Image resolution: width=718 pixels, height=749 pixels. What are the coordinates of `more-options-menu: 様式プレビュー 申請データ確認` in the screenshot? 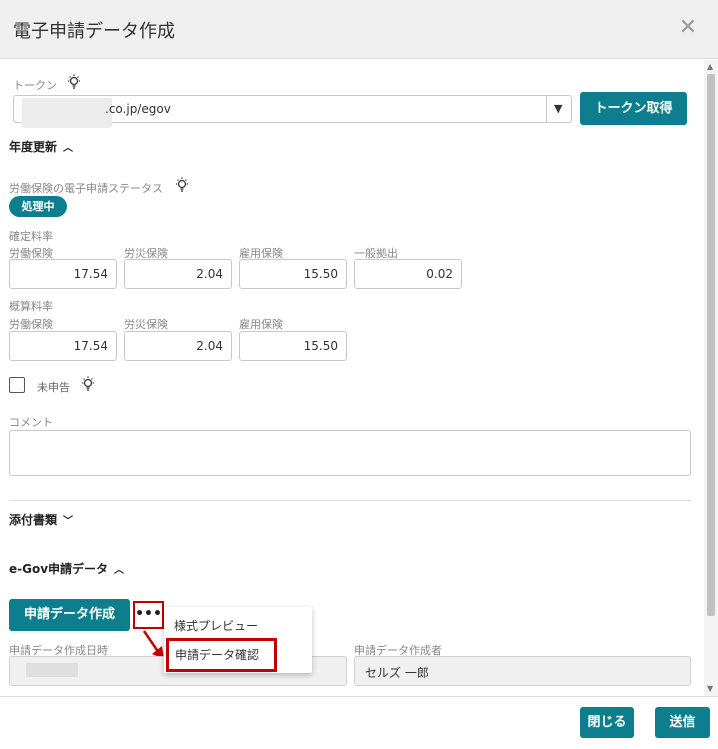 It's located at (238, 640).